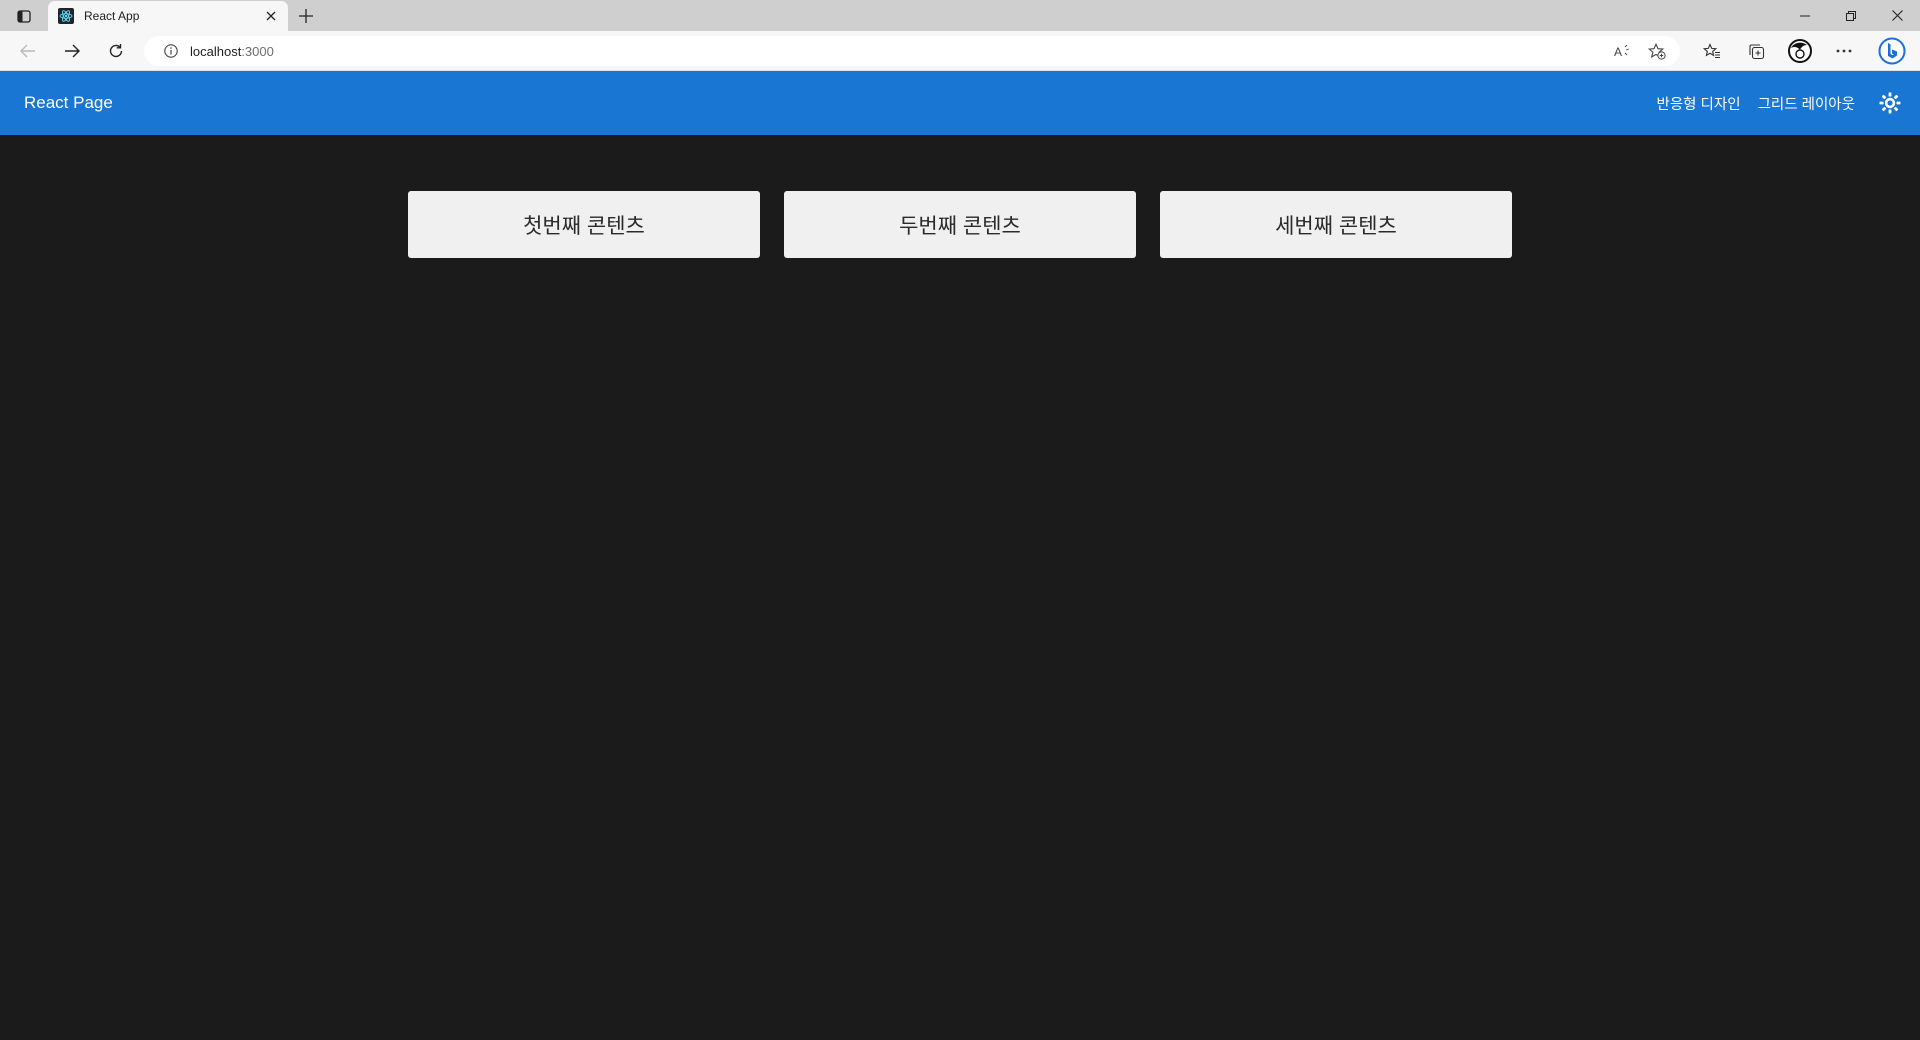 The image size is (1920, 1040). I want to click on refresh-icon, so click(116, 51).